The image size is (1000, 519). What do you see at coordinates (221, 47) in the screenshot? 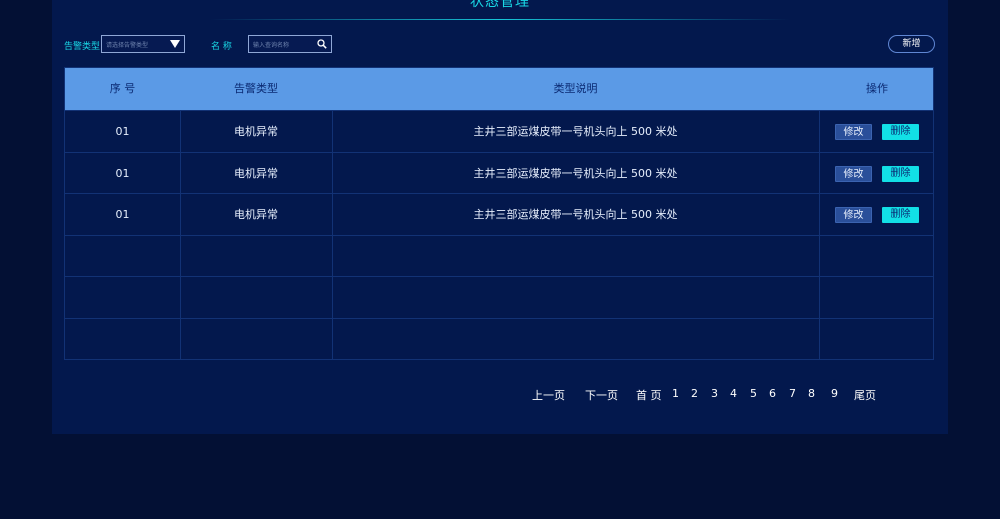
I see `name-label: 名 称` at bounding box center [221, 47].